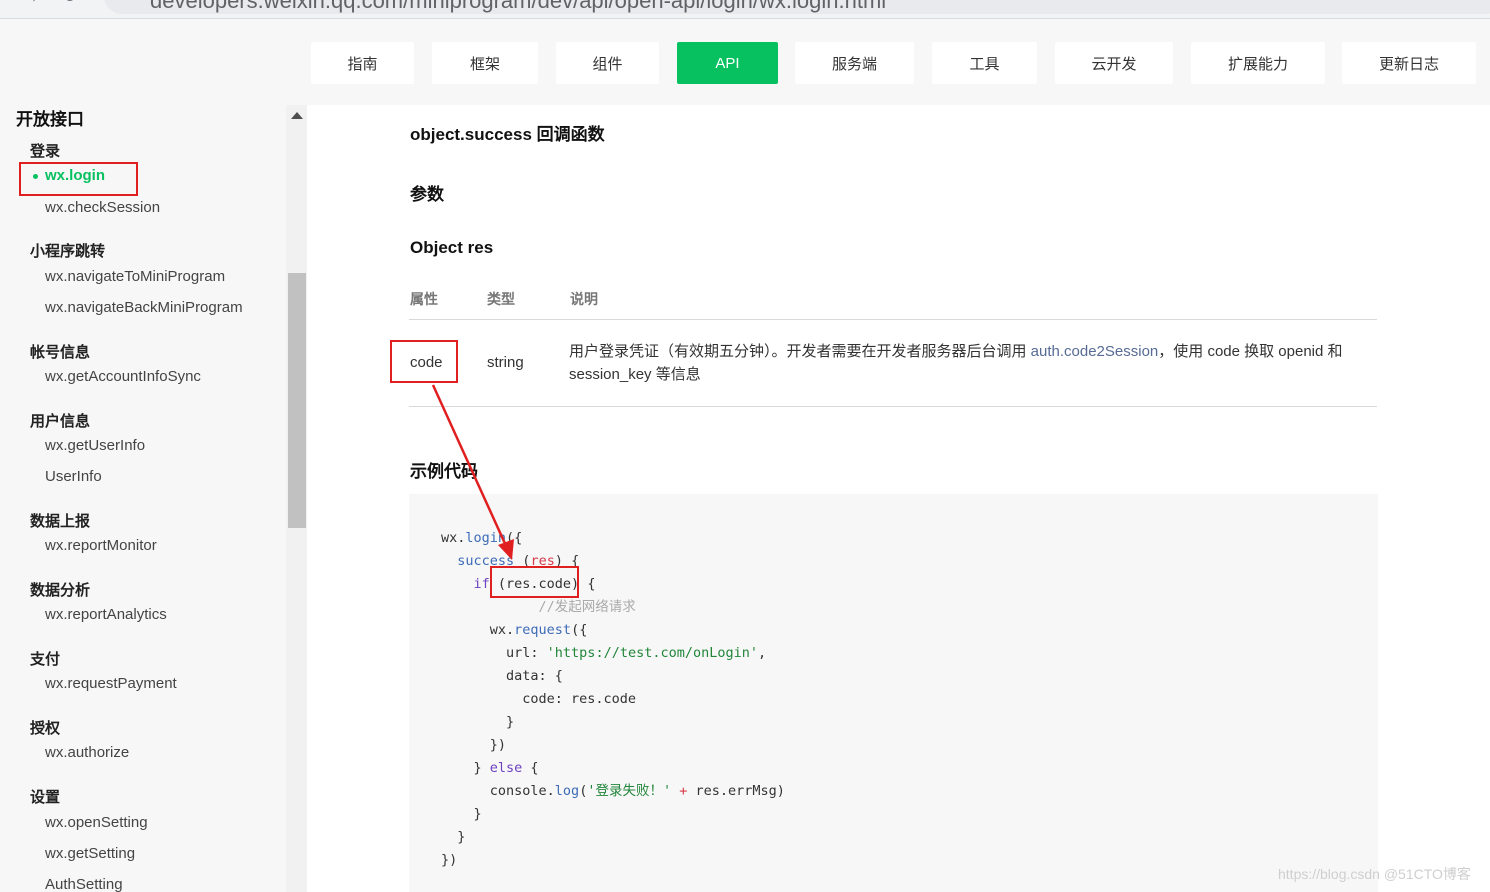 The width and height of the screenshot is (1490, 892). What do you see at coordinates (45, 728) in the screenshot?
I see `sidebar-group-authorize: 授权` at bounding box center [45, 728].